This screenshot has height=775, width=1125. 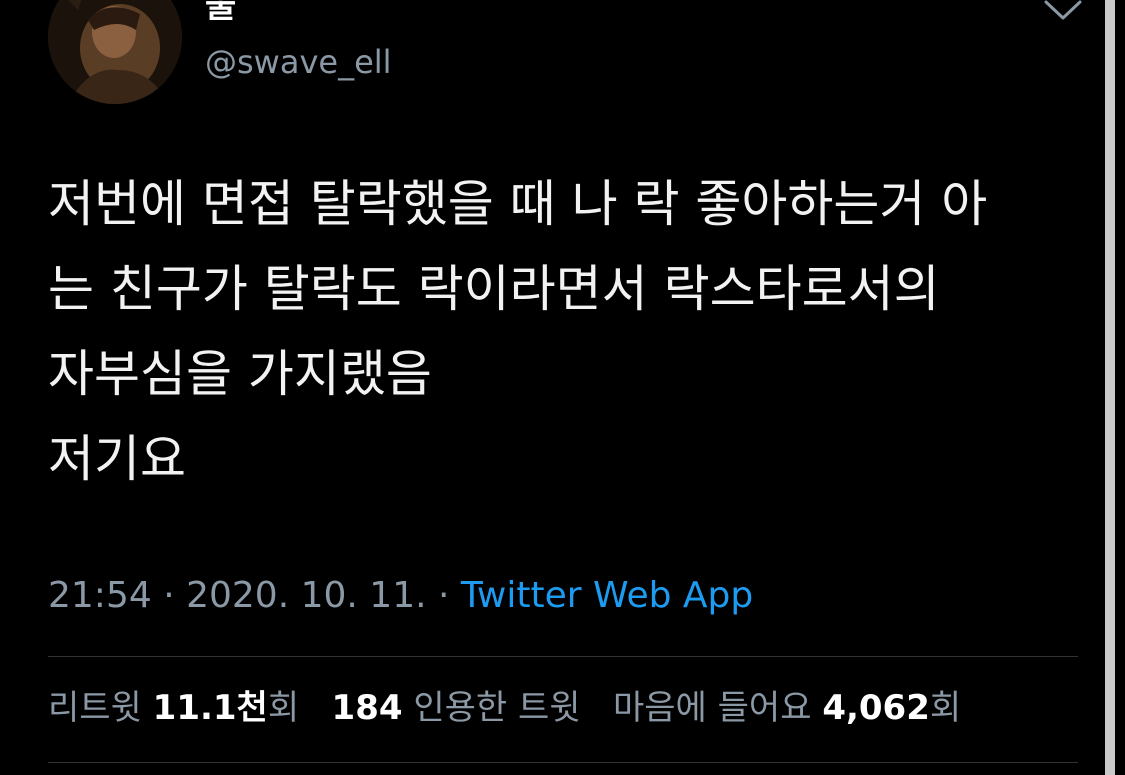 I want to click on user-handle: @swave_ell, so click(x=298, y=62).